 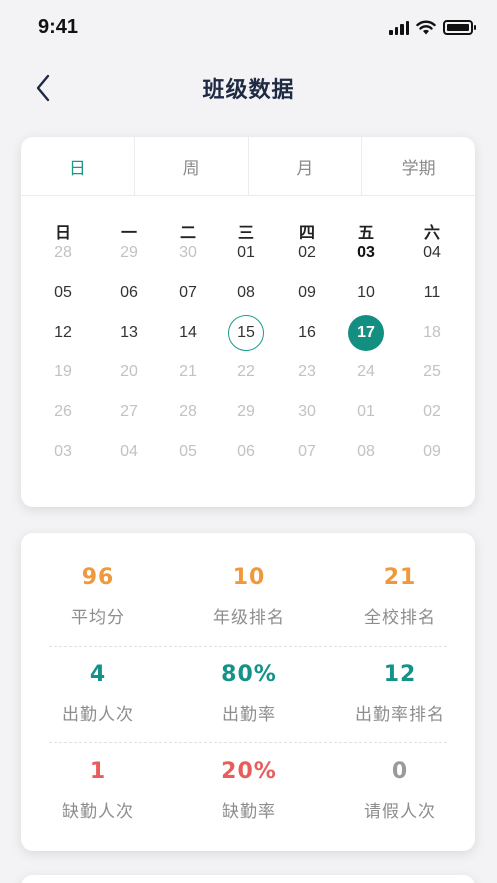 What do you see at coordinates (249, 812) in the screenshot?
I see `stat-label: 缺勤率` at bounding box center [249, 812].